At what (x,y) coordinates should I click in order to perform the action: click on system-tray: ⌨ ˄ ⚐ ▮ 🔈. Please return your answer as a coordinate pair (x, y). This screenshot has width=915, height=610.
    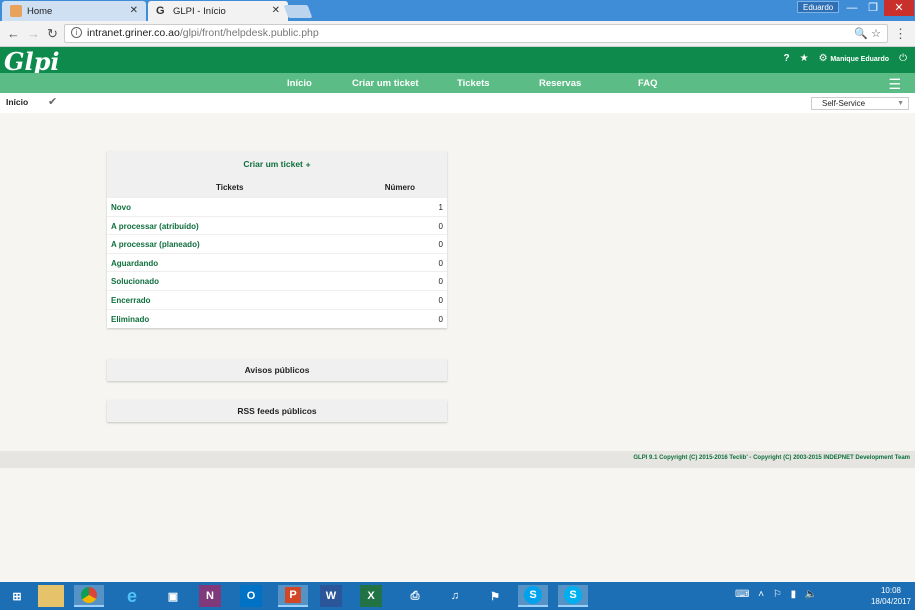
    Looking at the image, I should click on (777, 594).